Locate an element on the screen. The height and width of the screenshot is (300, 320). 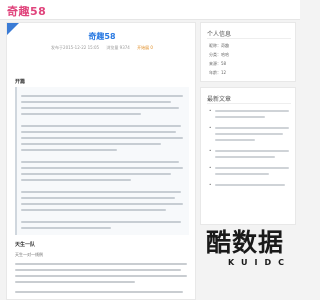
watermark-subtext: KUIDC is located at coordinates (260, 262).